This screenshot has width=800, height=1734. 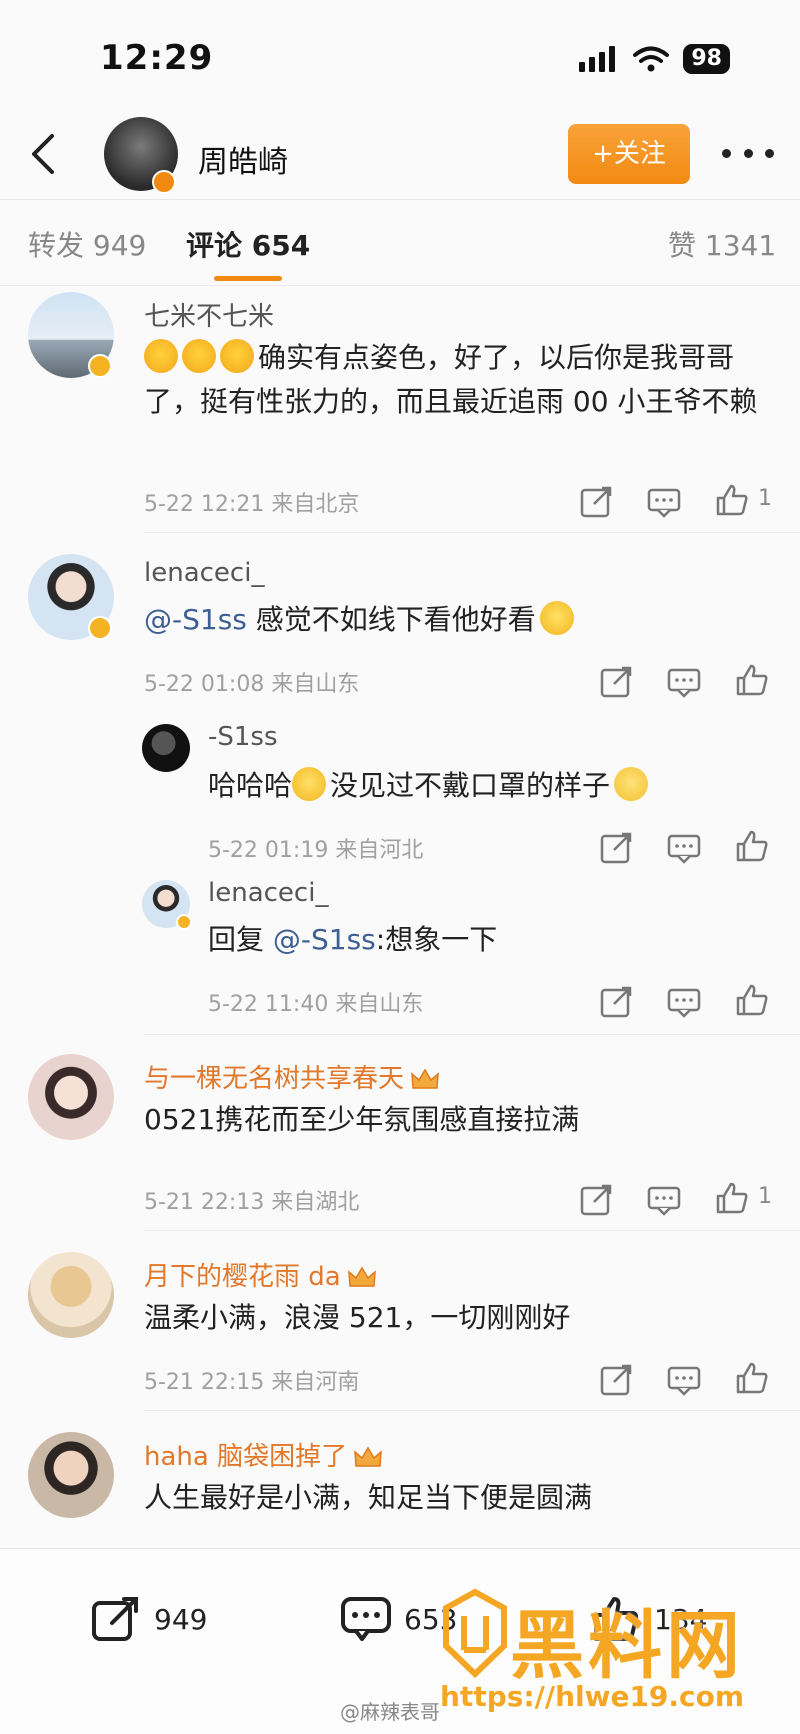 What do you see at coordinates (400, 243) in the screenshot?
I see `tab-bar: 转发 949 评论 654 赞 1341` at bounding box center [400, 243].